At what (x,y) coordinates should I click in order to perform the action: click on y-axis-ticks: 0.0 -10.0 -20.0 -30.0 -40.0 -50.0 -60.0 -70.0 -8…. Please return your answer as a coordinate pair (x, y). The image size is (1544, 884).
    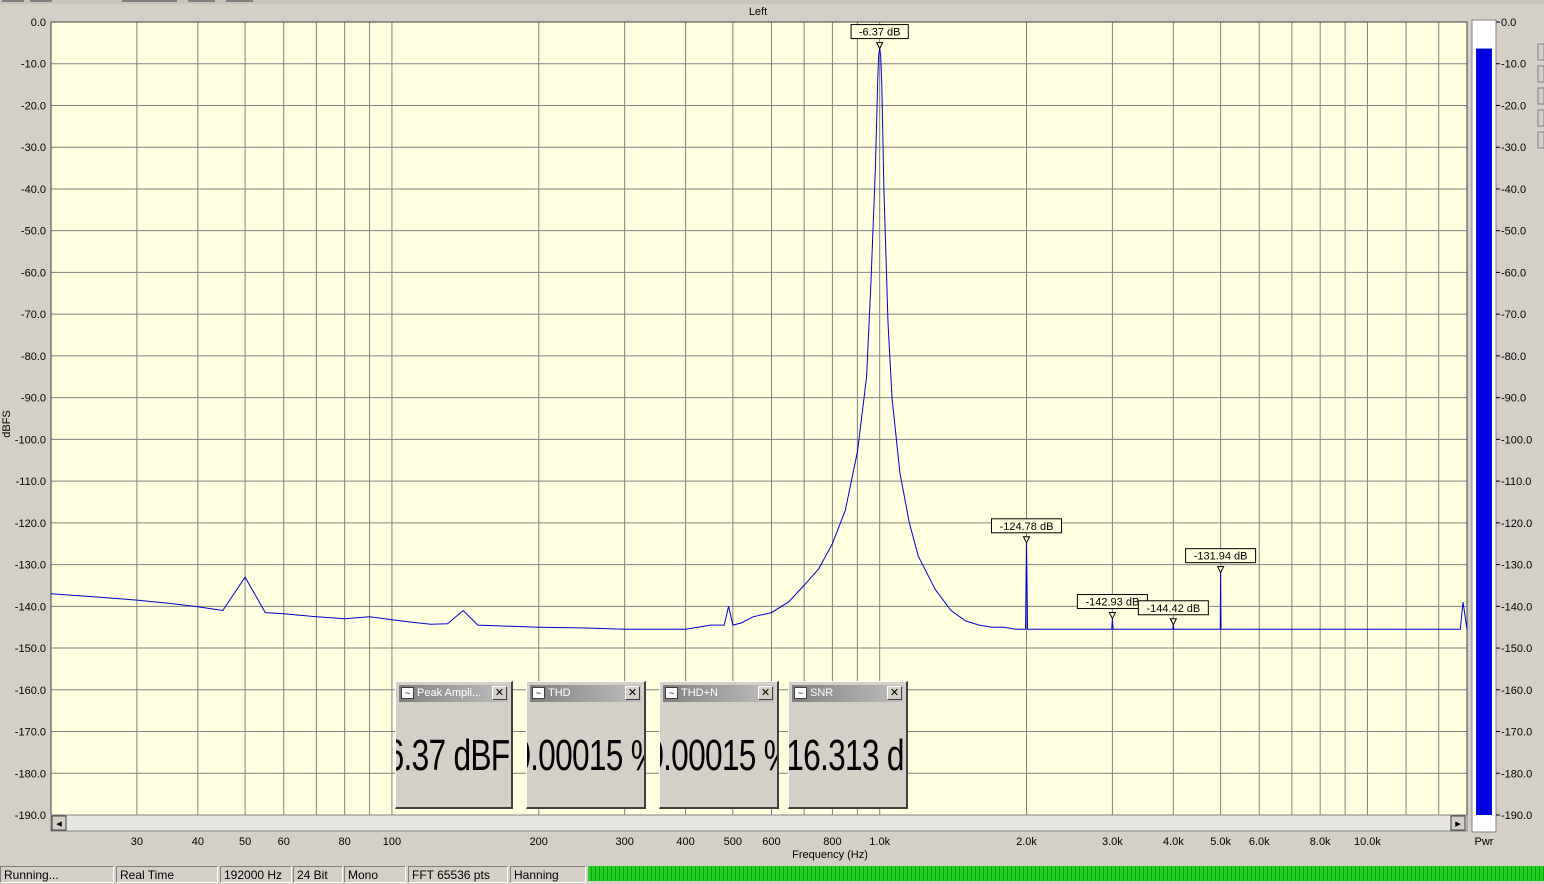
    Looking at the image, I should click on (30, 419).